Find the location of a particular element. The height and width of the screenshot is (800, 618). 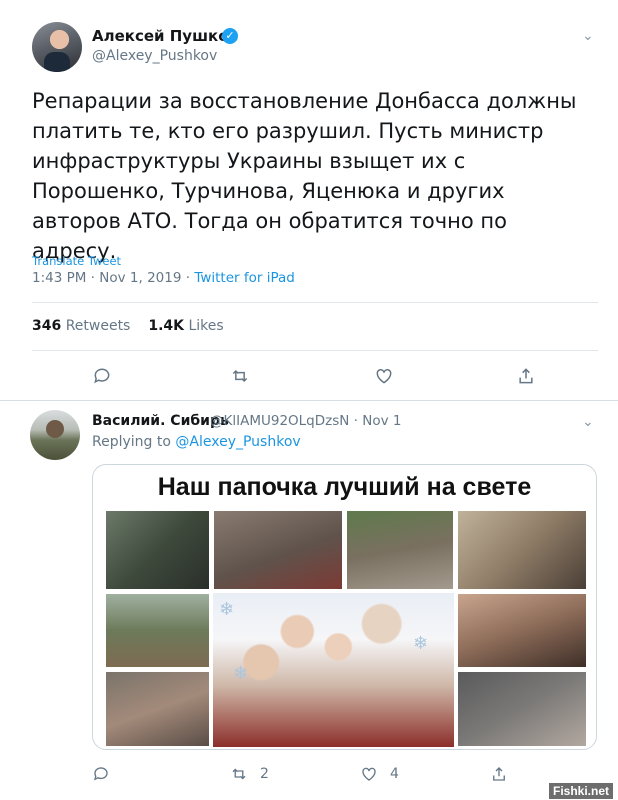

reply-author-handle: @KlIAMU92OLqDzsN · Nov 1 is located at coordinates (305, 421).